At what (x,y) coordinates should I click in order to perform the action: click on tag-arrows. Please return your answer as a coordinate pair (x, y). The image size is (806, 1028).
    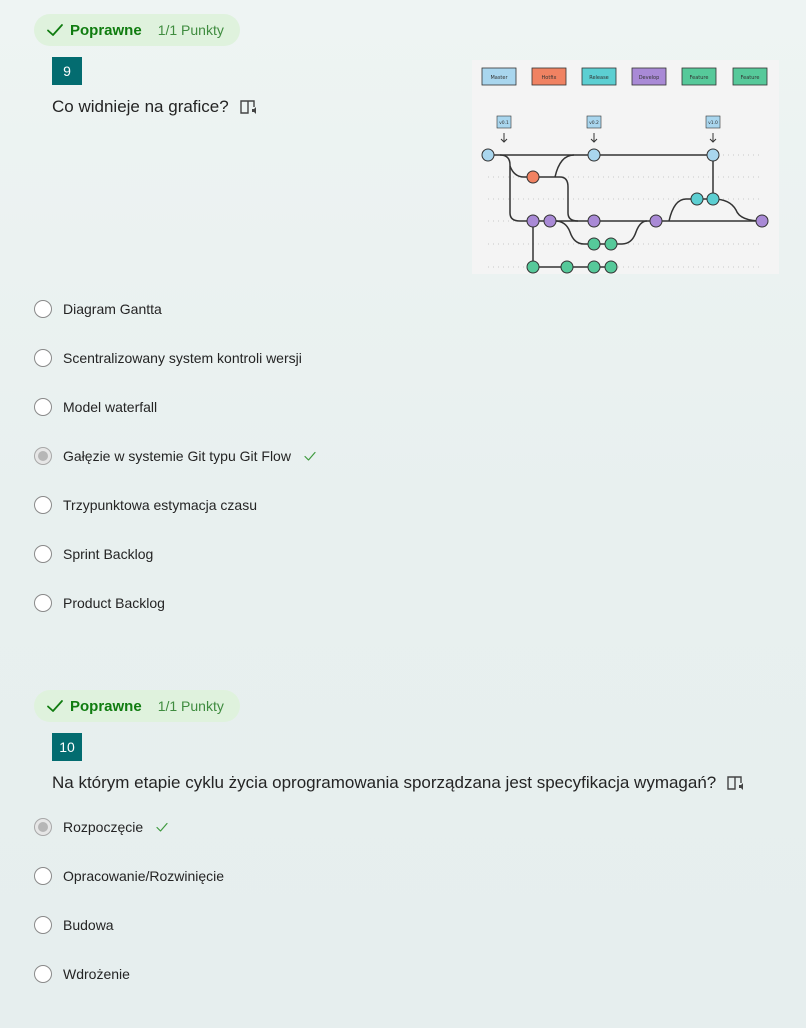
    Looking at the image, I should click on (608, 138).